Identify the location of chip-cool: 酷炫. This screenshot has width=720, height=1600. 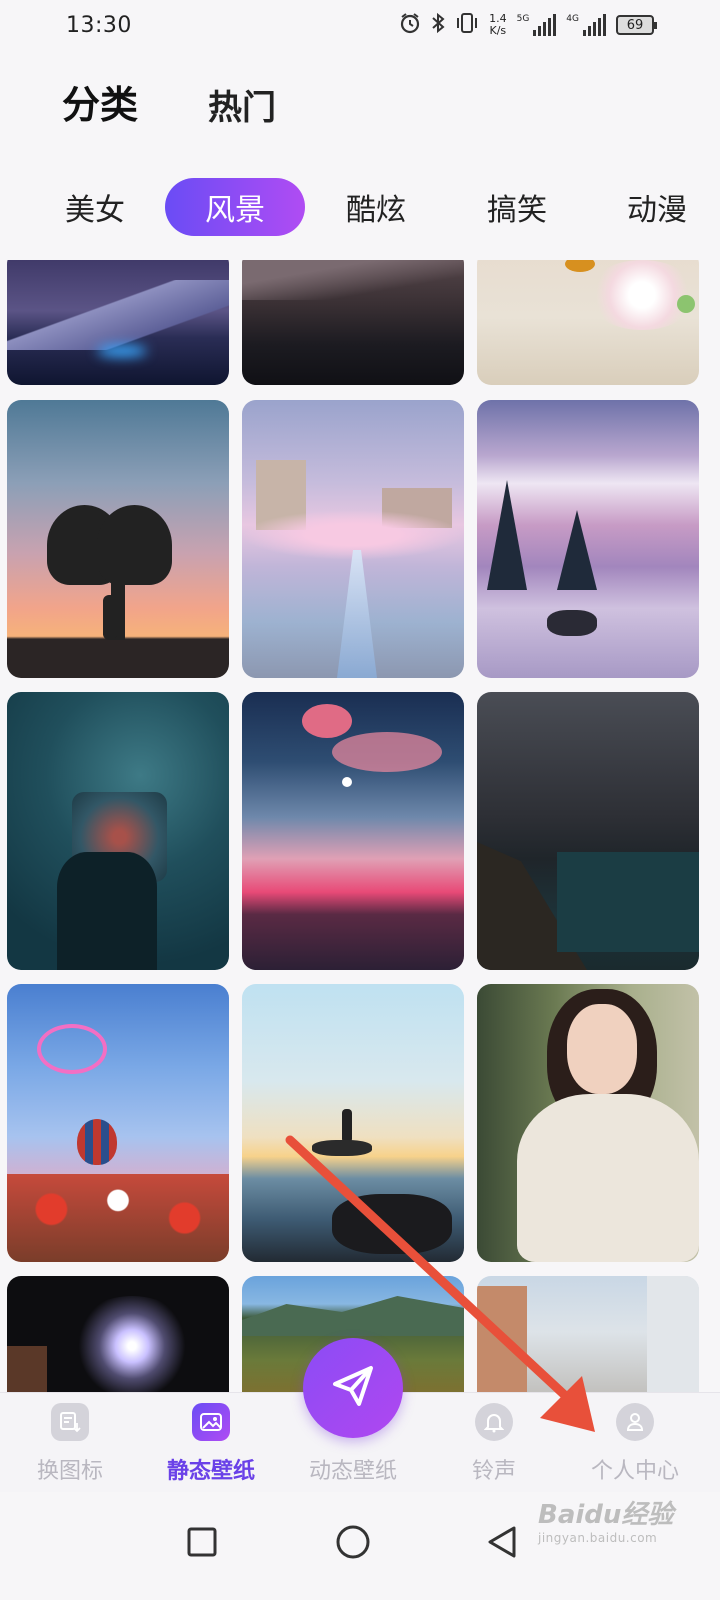
(376, 207).